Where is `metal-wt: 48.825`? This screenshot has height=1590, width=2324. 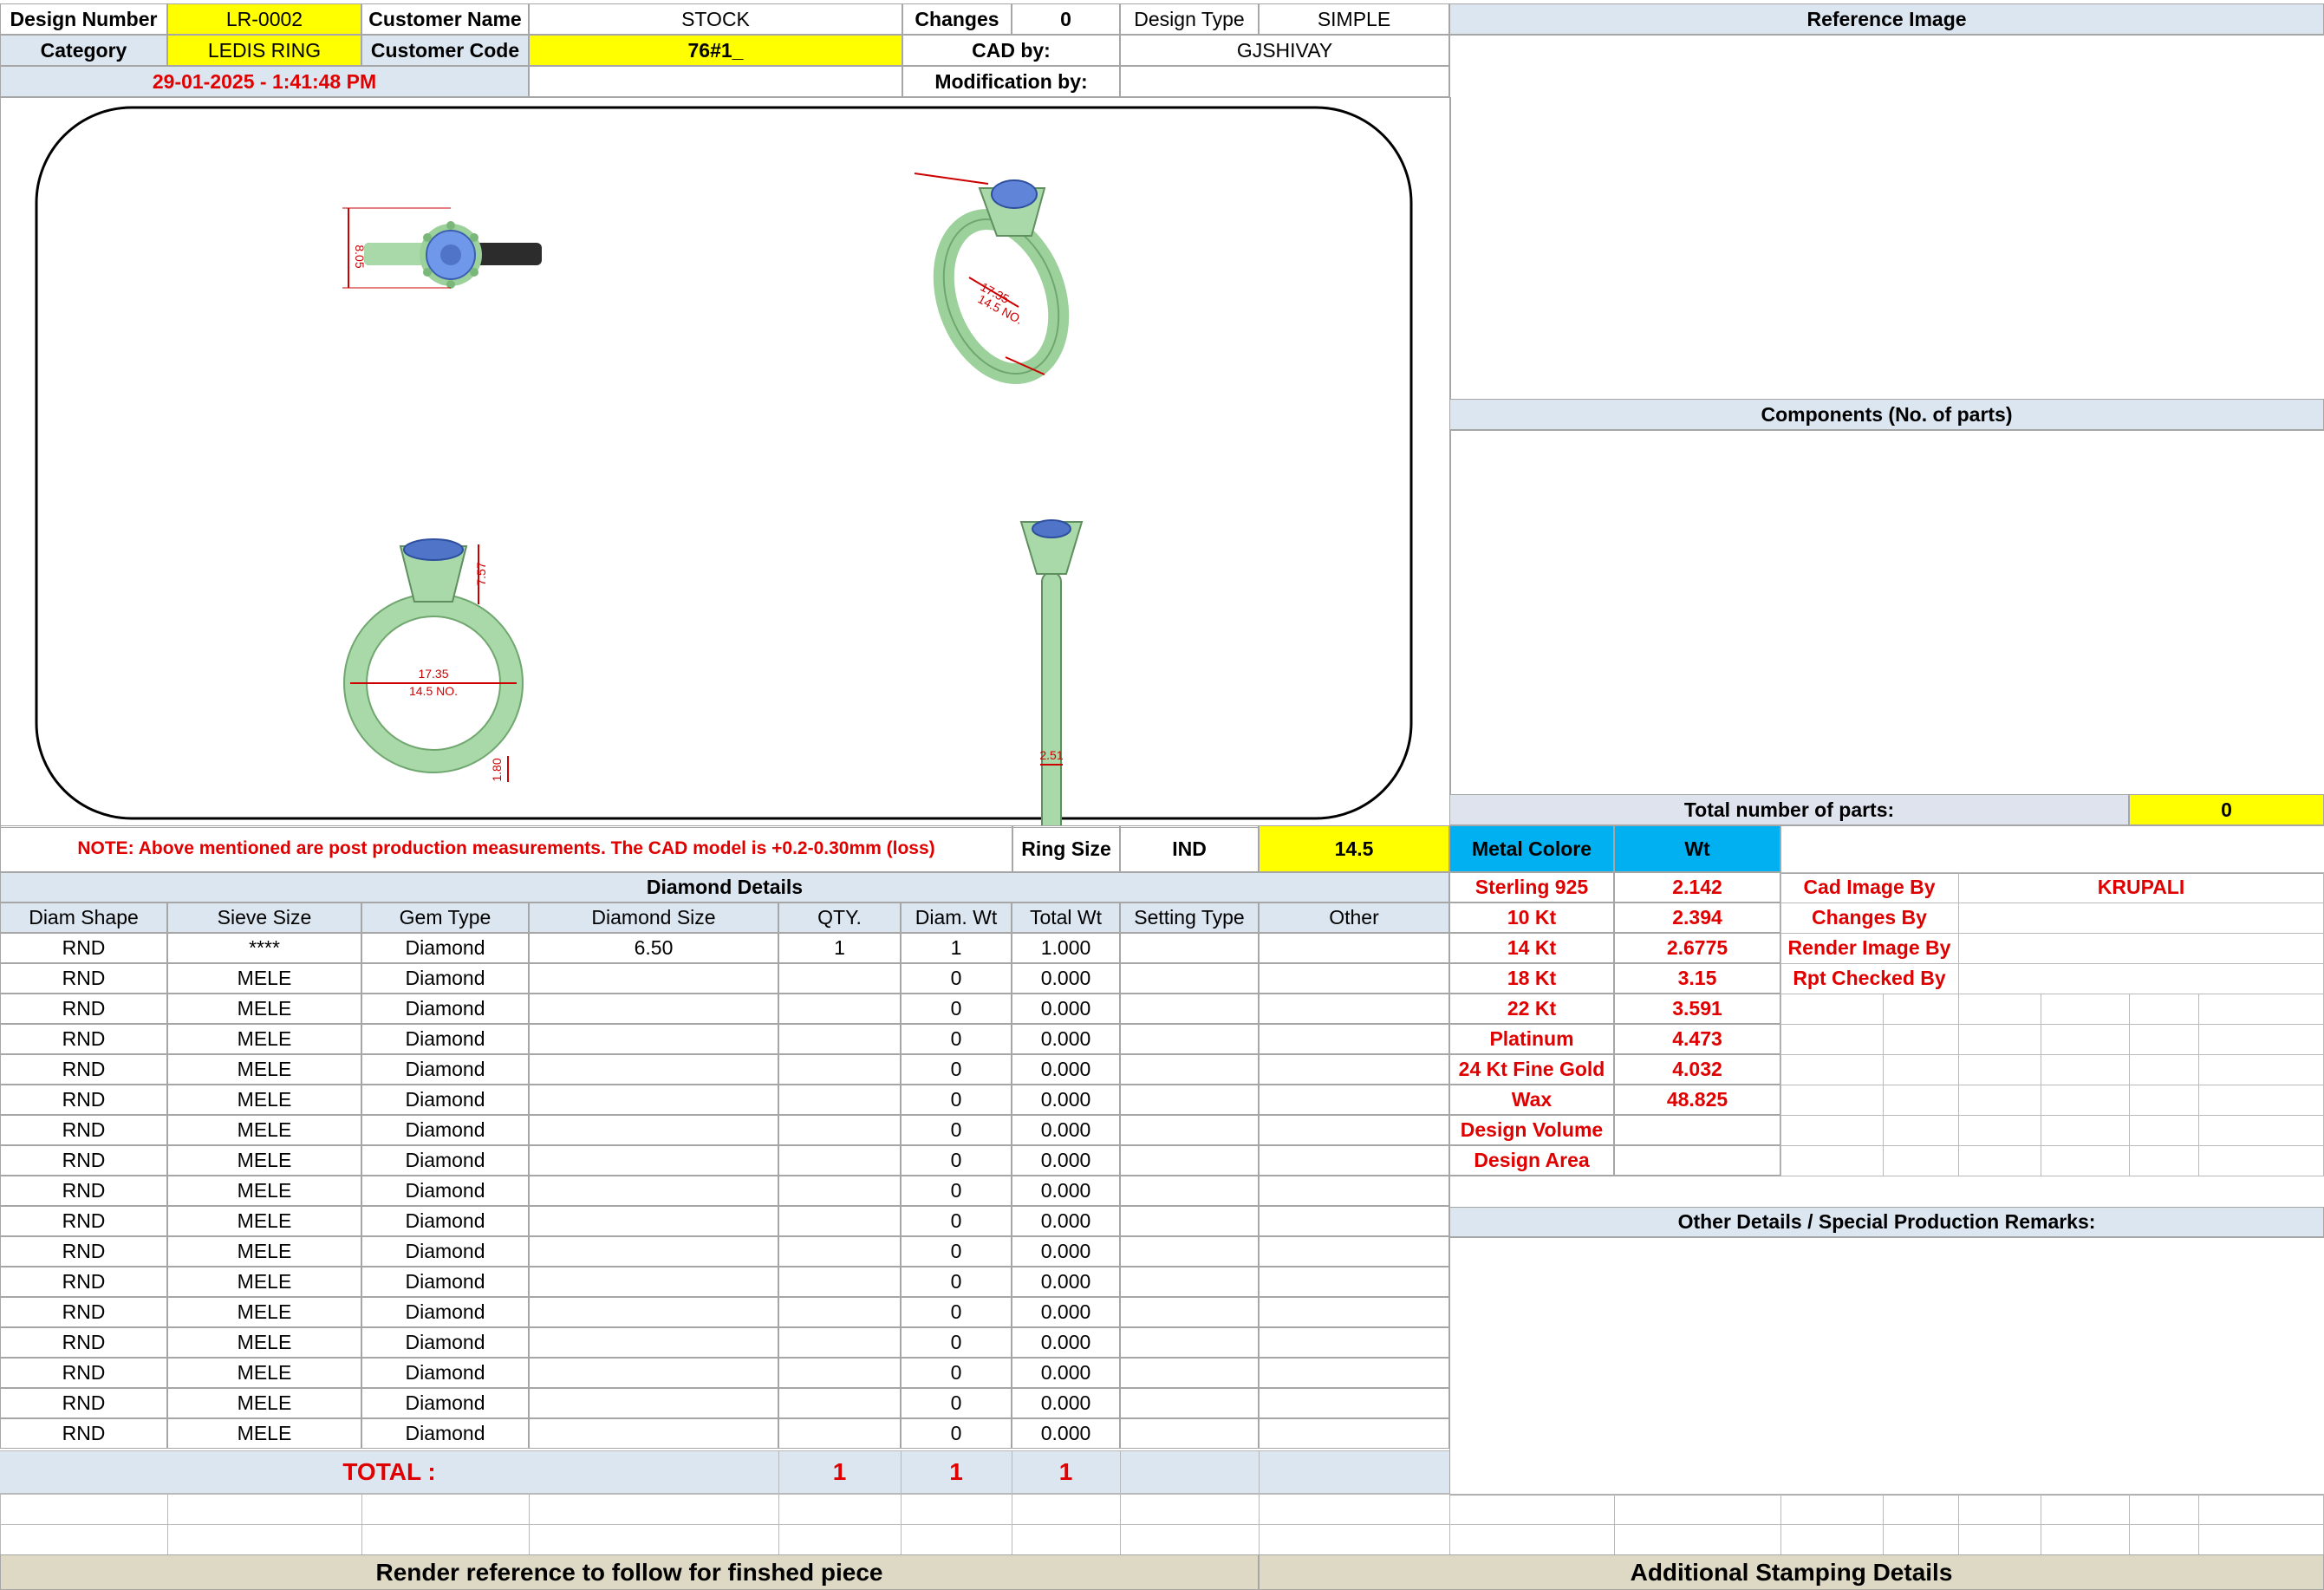 metal-wt: 48.825 is located at coordinates (1697, 1100).